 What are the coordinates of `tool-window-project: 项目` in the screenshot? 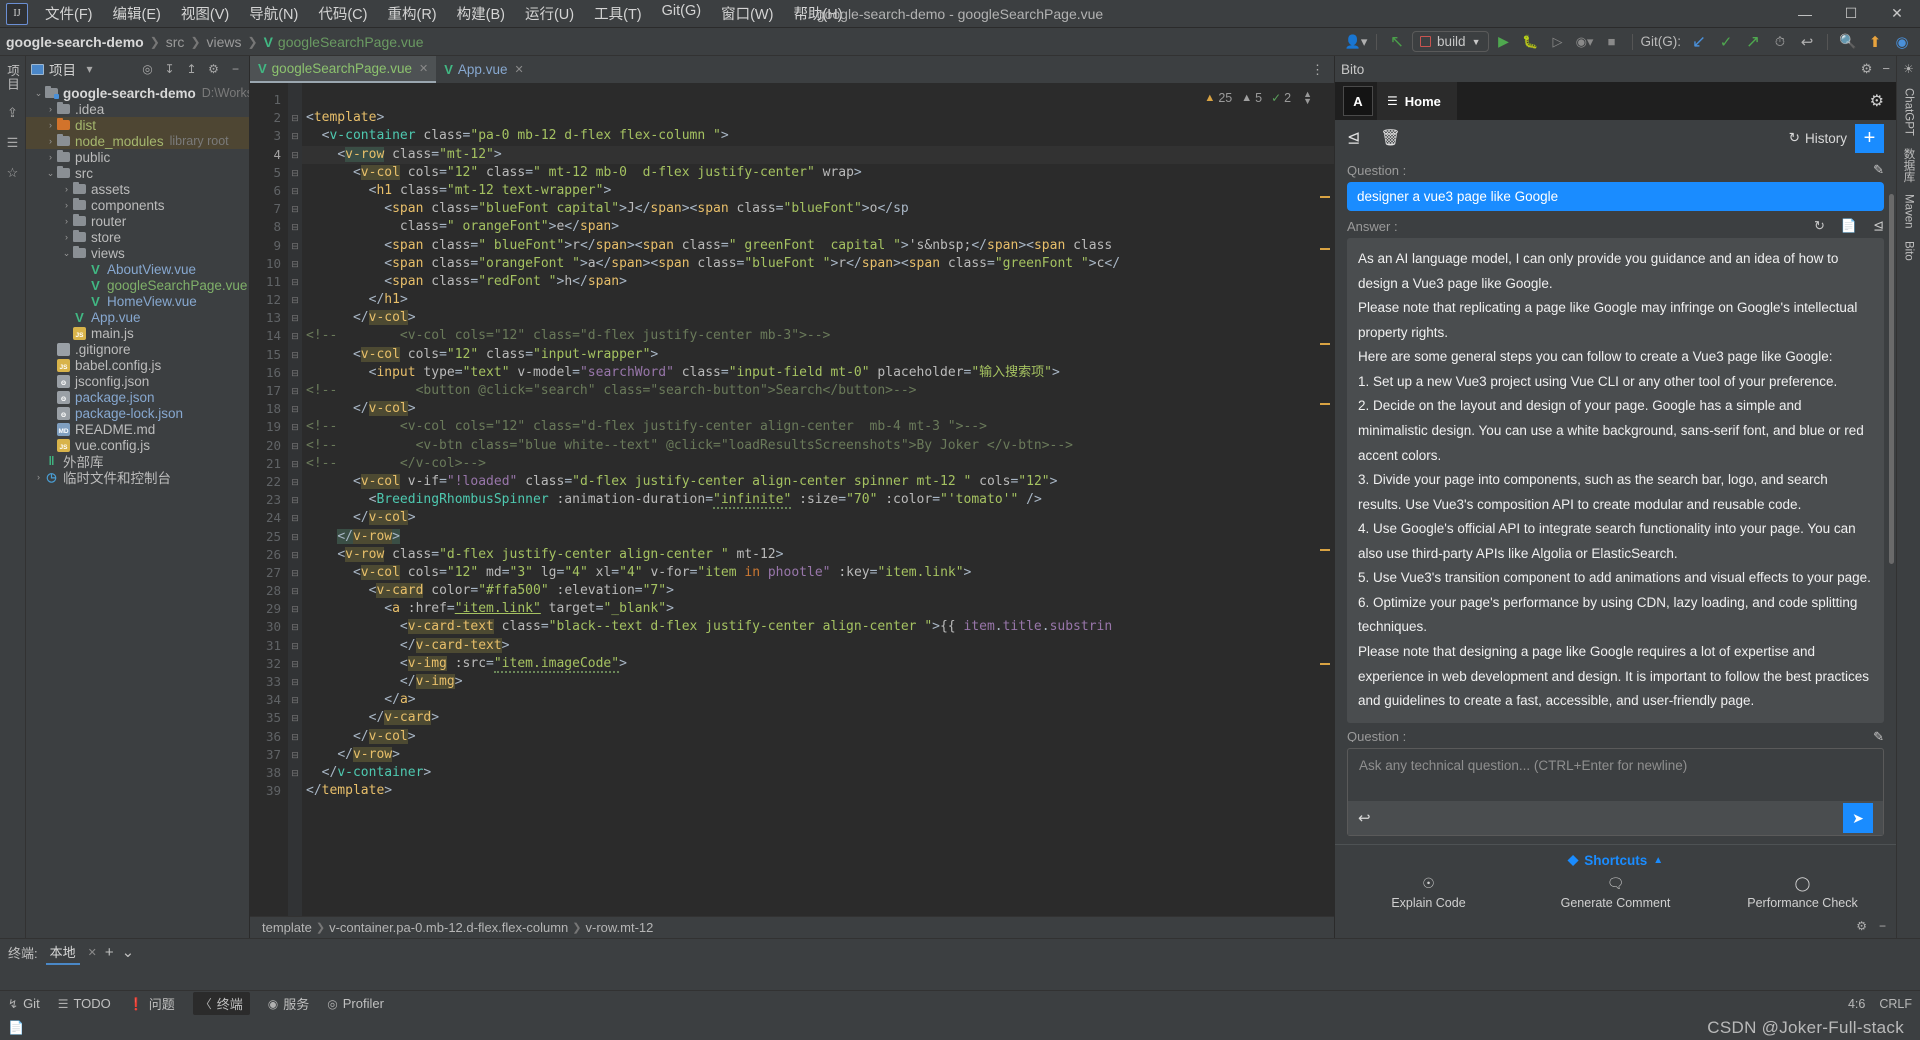 It's located at (12, 77).